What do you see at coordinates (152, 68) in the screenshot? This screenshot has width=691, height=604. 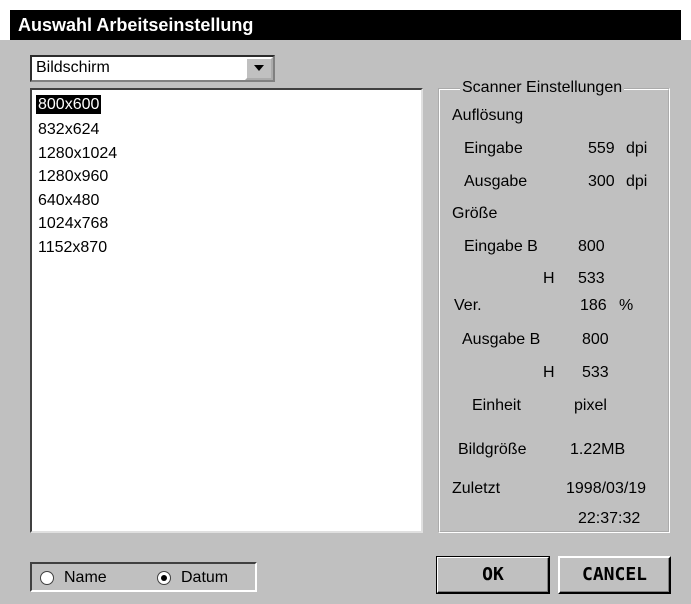 I see `mode-dropdown: Bildschirm` at bounding box center [152, 68].